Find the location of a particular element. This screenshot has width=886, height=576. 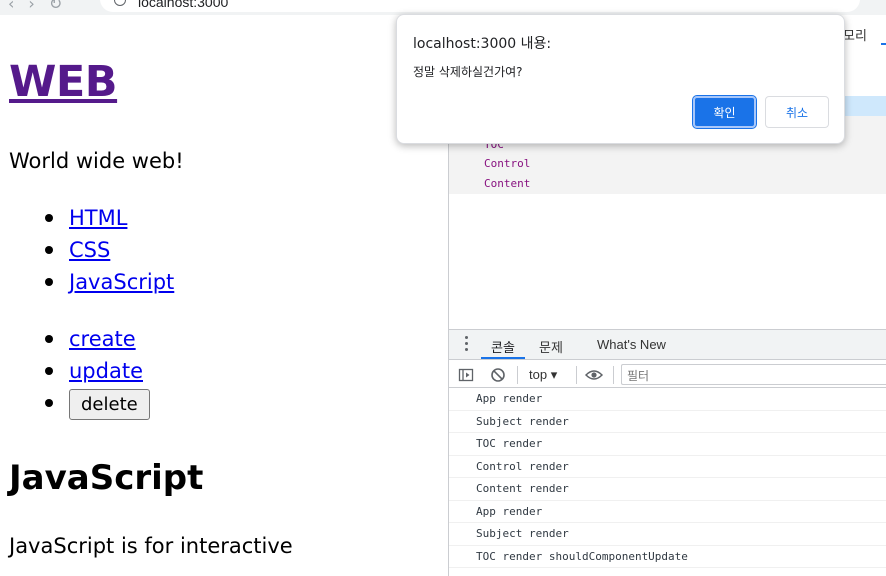

dropdown-triangle-icon: ▾ is located at coordinates (554, 374).